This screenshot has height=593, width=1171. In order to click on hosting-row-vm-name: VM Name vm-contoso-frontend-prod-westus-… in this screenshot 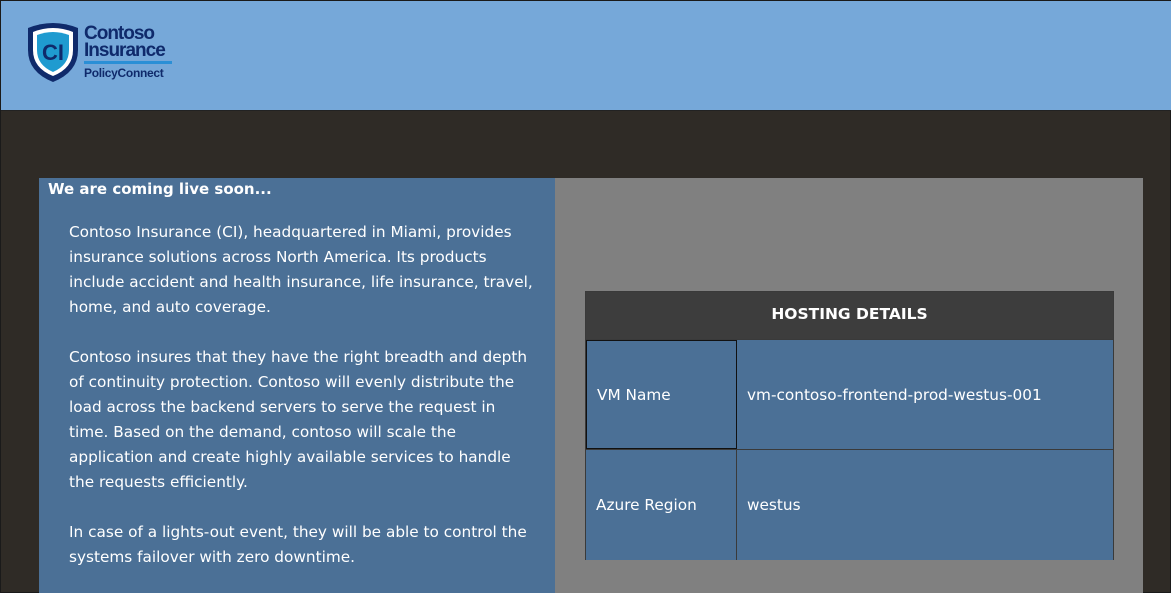, I will do `click(849, 394)`.